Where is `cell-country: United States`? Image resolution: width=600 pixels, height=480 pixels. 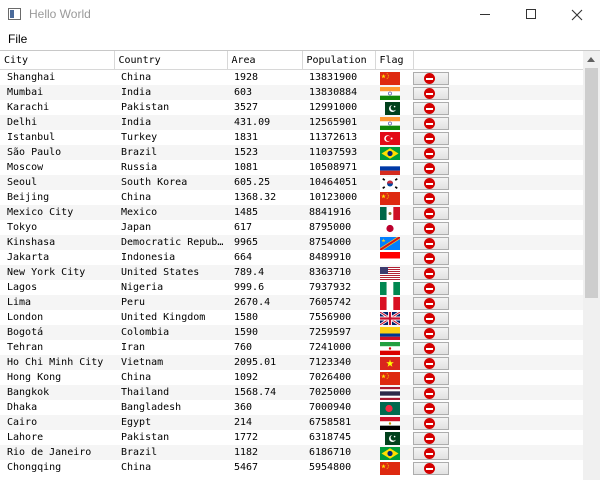 cell-country: United States is located at coordinates (170, 272).